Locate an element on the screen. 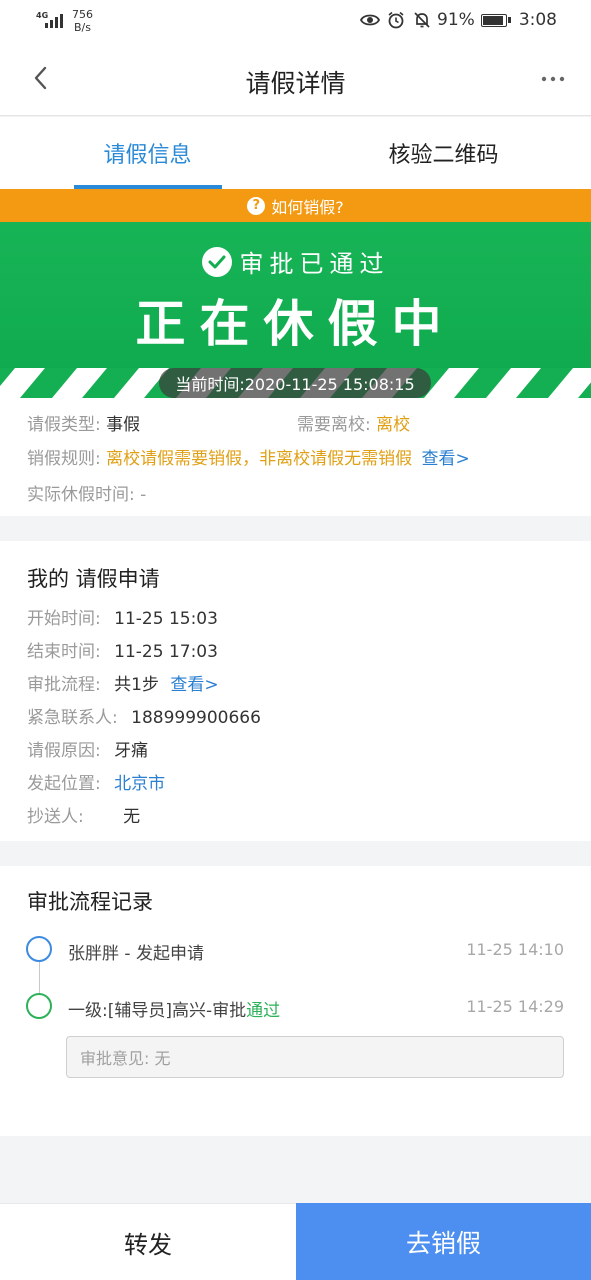 The width and height of the screenshot is (591, 1280). bell-off-icon is located at coordinates (422, 20).